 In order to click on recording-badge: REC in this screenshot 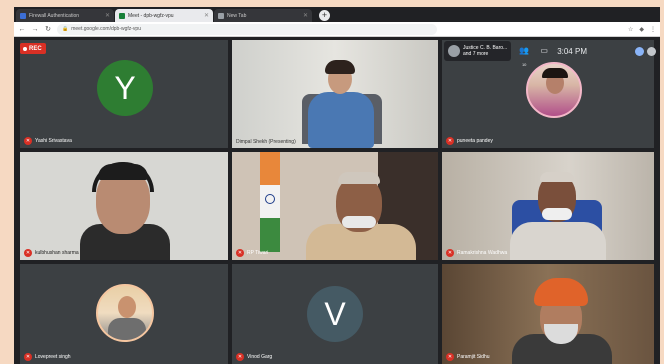, I will do `click(33, 48)`.